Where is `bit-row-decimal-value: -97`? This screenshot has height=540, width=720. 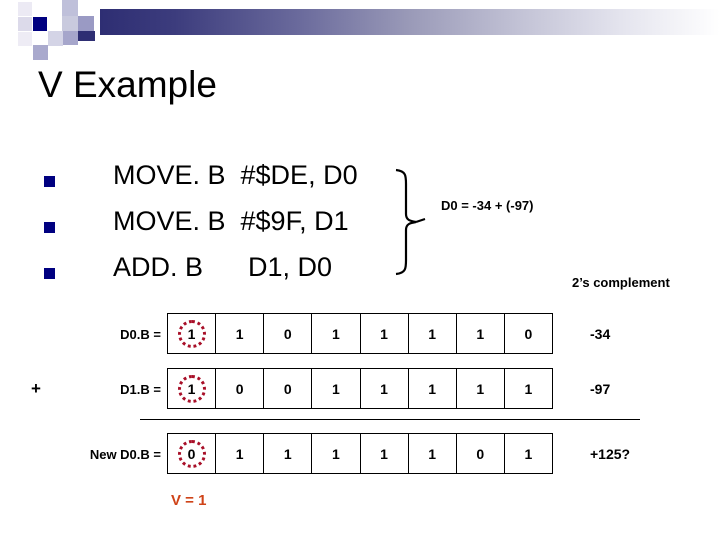
bit-row-decimal-value: -97 is located at coordinates (600, 389).